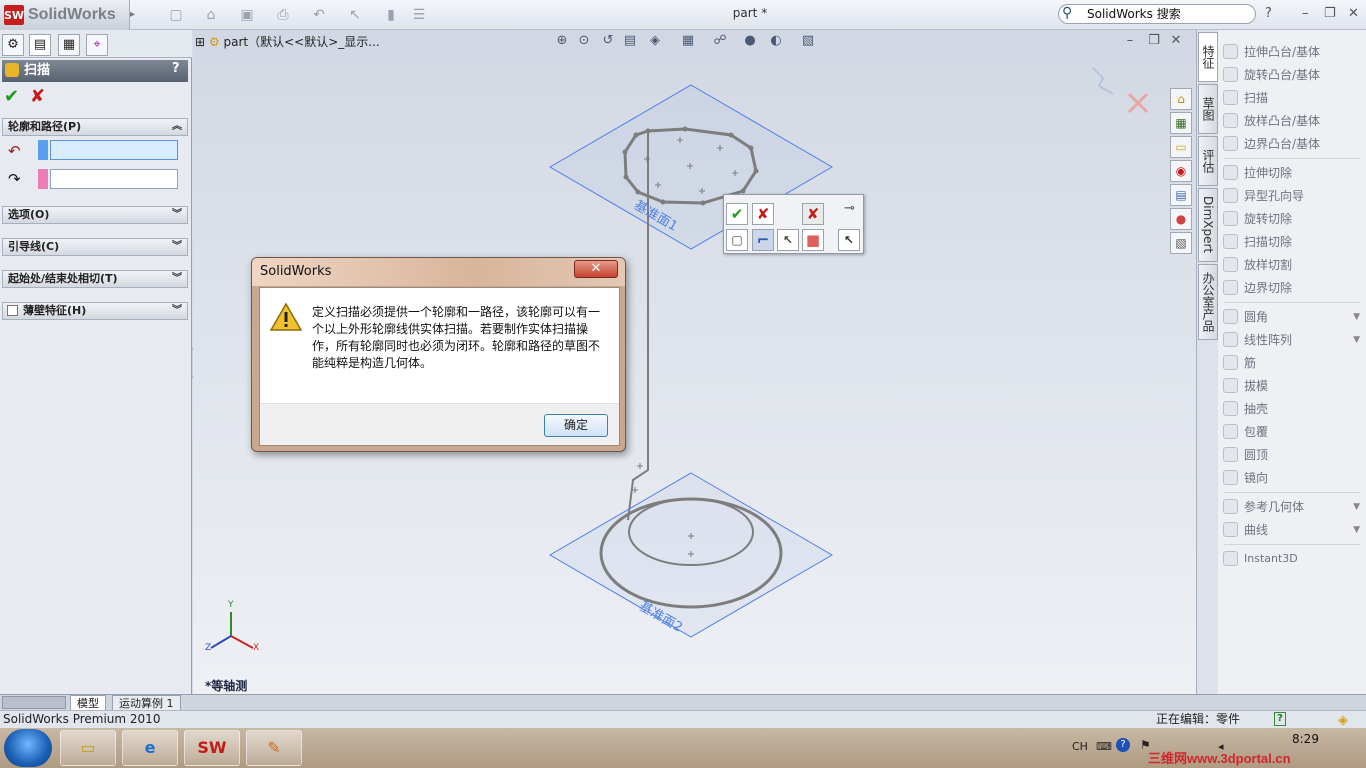 This screenshot has height=768, width=1366. I want to click on ok-button: ✔, so click(11, 96).